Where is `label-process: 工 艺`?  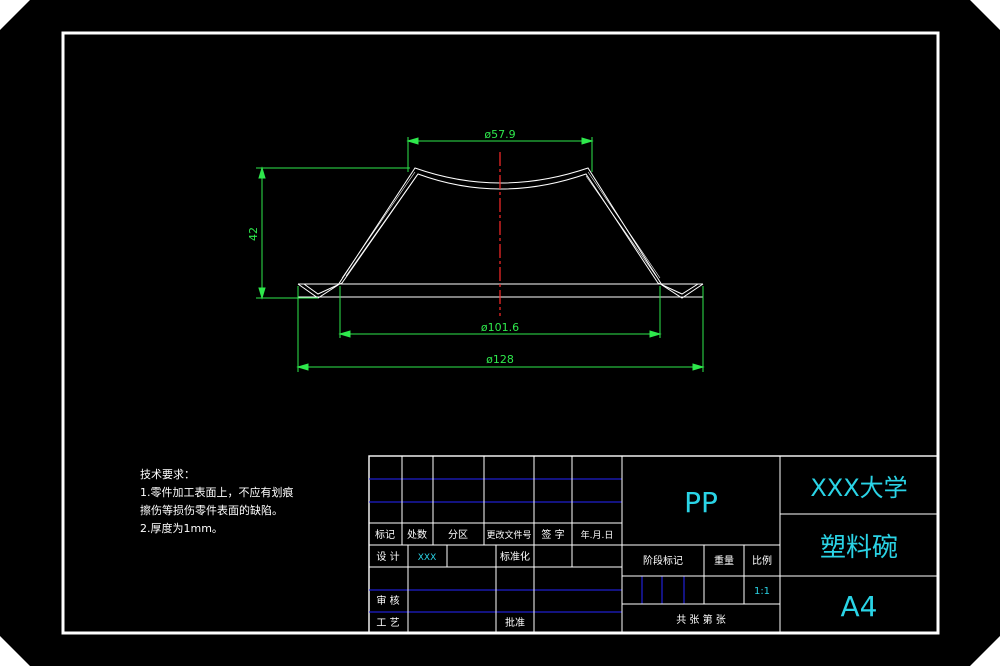 label-process: 工 艺 is located at coordinates (387, 623).